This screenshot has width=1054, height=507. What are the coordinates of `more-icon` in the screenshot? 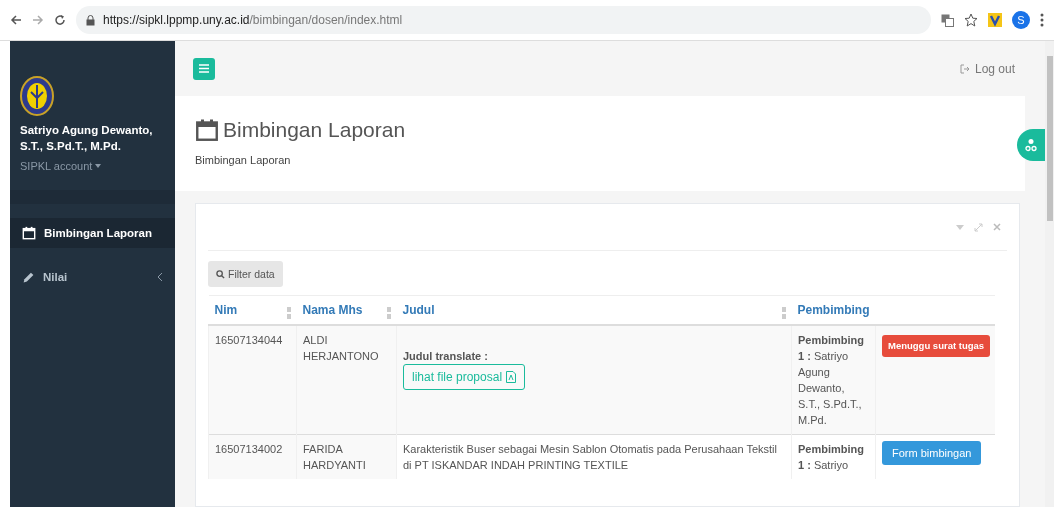 It's located at (1042, 20).